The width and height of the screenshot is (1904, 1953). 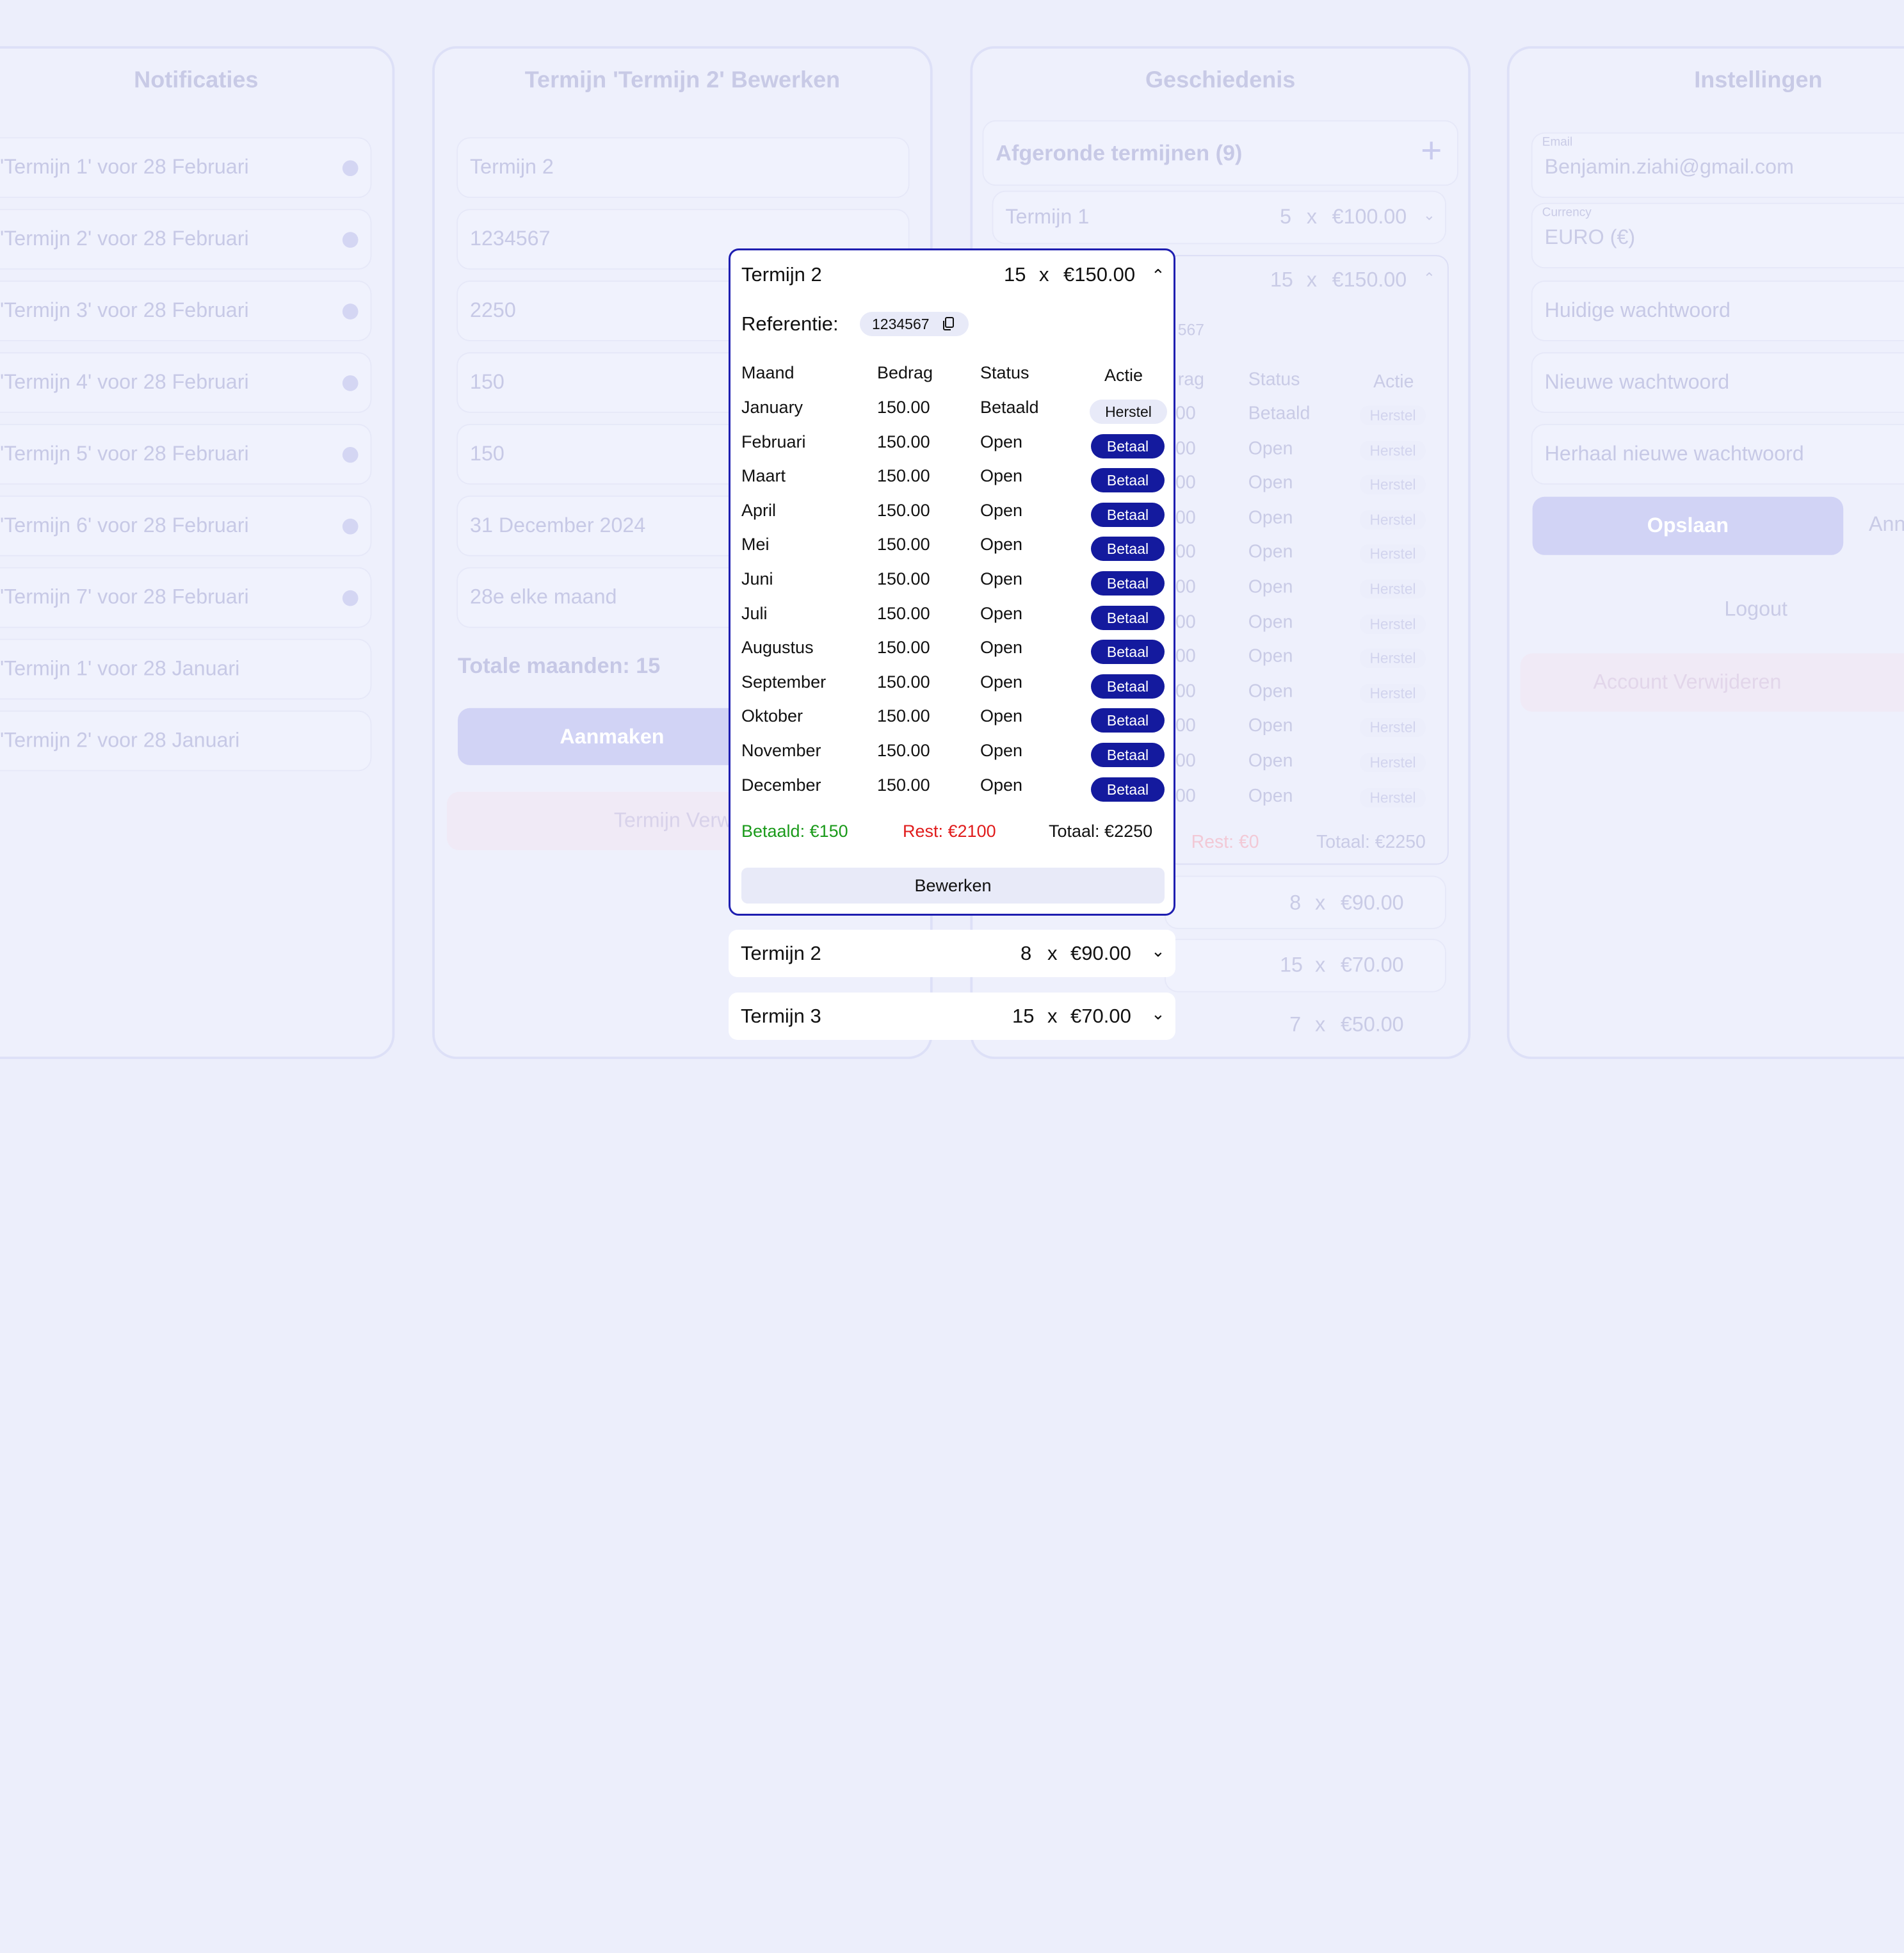 What do you see at coordinates (795, 831) in the screenshot?
I see `paid-total: Betaald: €150` at bounding box center [795, 831].